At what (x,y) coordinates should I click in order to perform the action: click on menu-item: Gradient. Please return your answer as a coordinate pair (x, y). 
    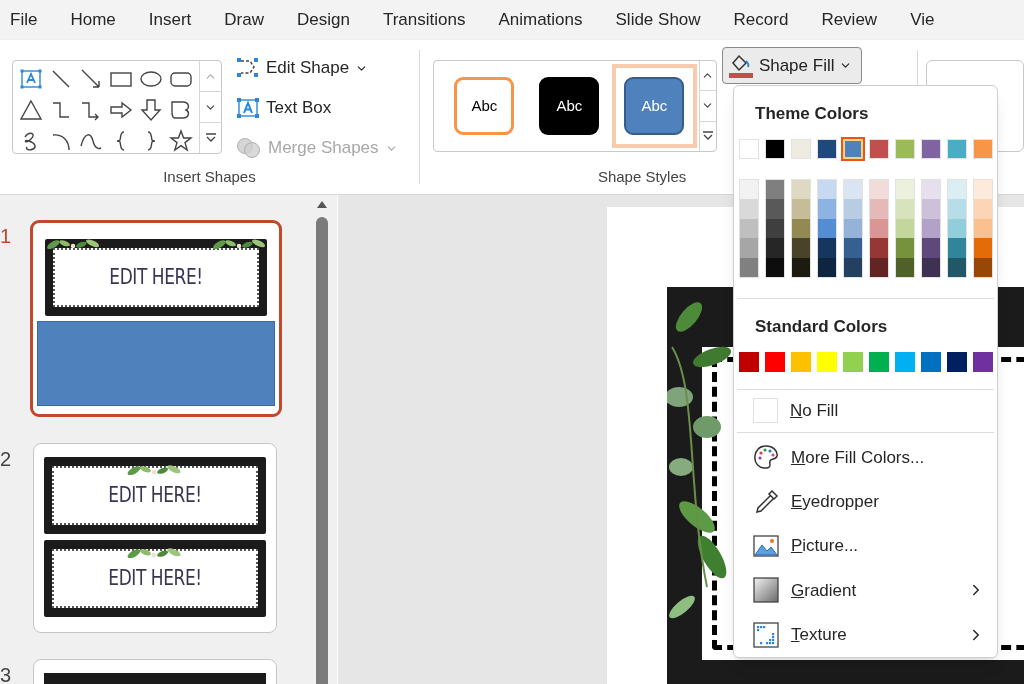
    Looking at the image, I should click on (865, 590).